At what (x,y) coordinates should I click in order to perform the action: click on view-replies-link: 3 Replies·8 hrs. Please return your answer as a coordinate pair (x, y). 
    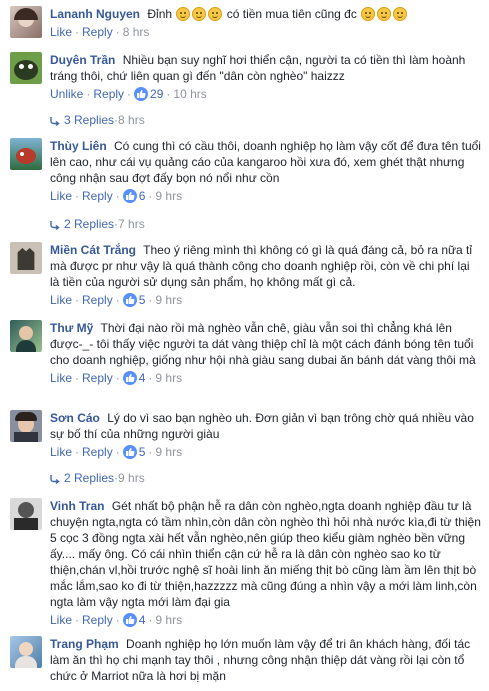
    Looking at the image, I should click on (97, 121).